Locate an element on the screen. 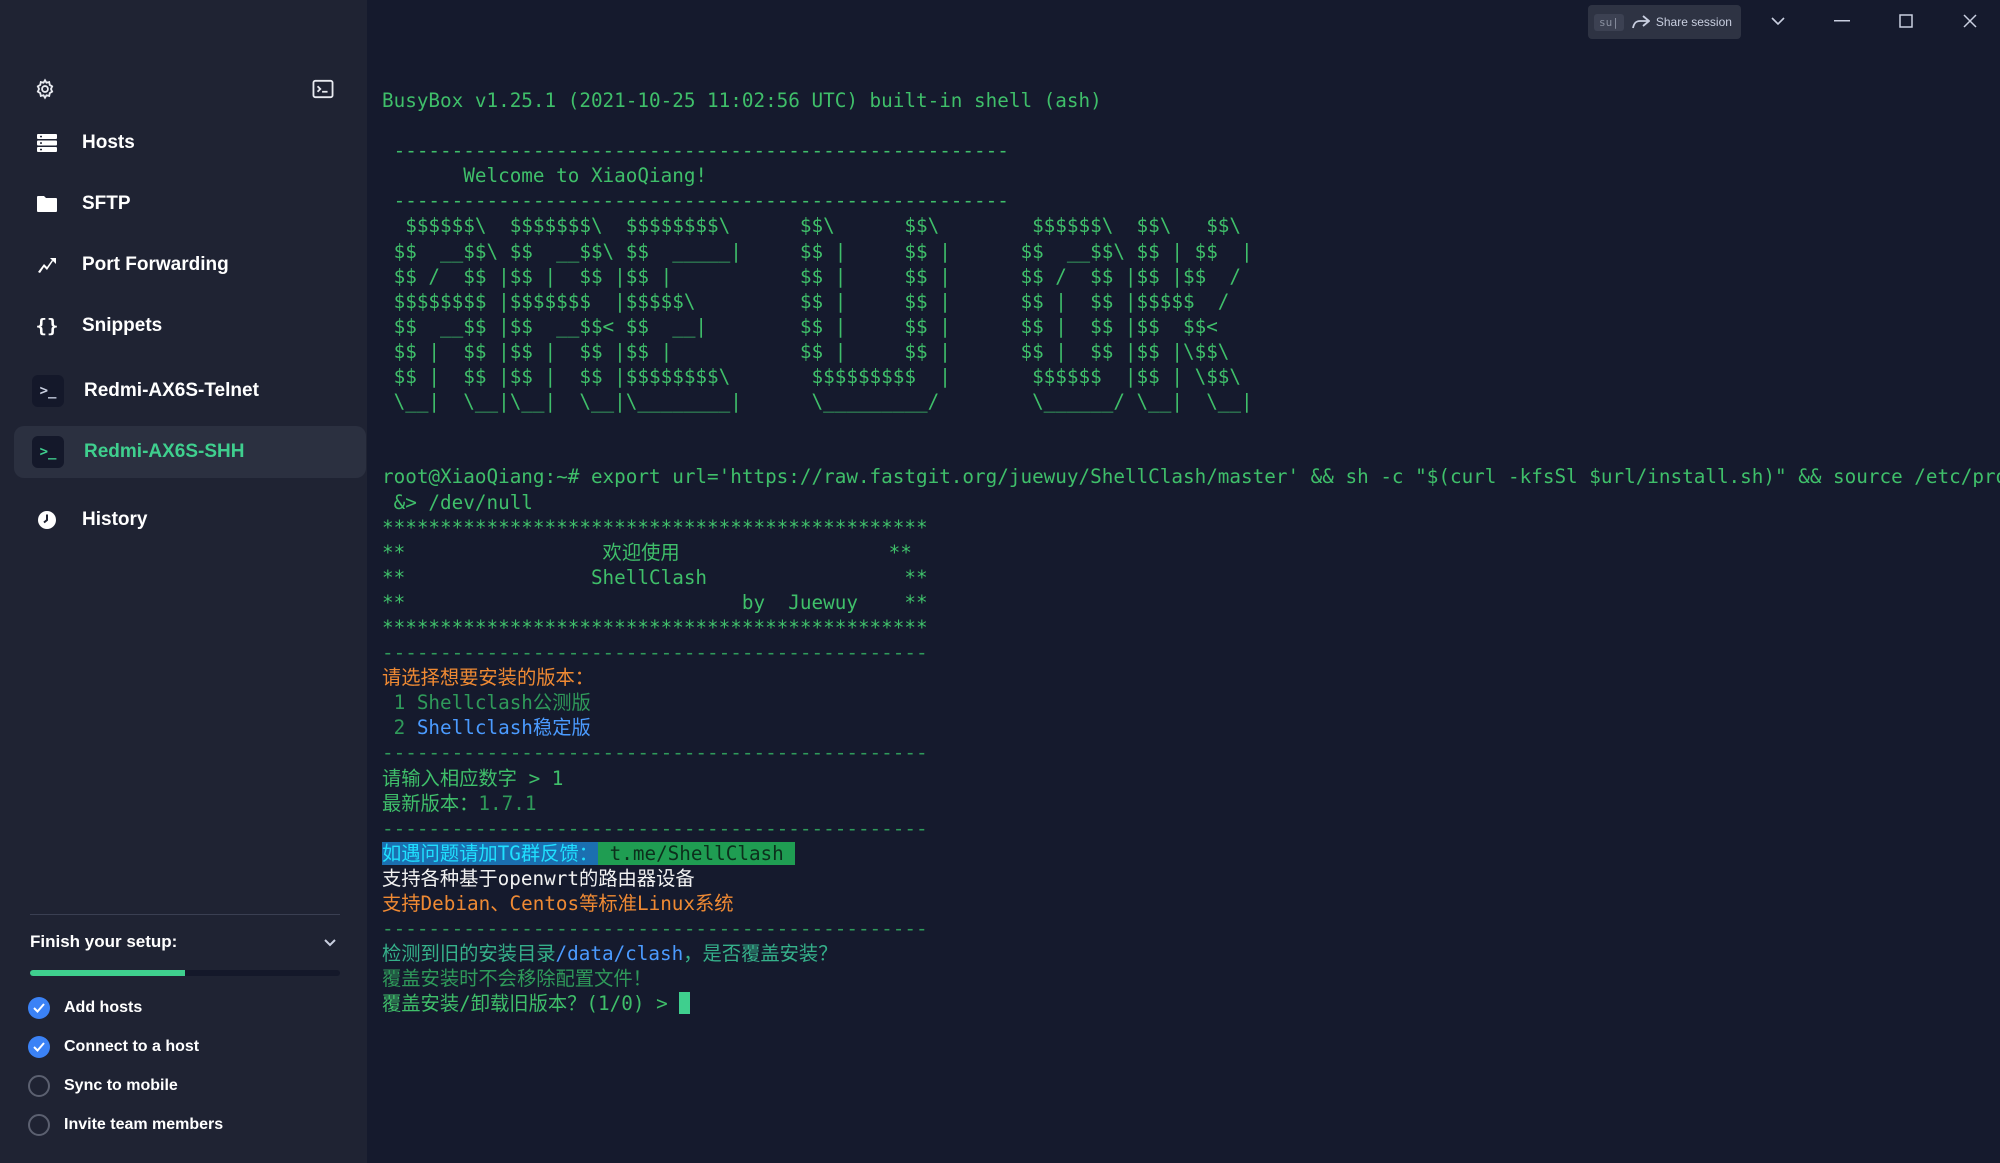  terminal-line: 请选择想要安装的版本： is located at coordinates (1187, 677).